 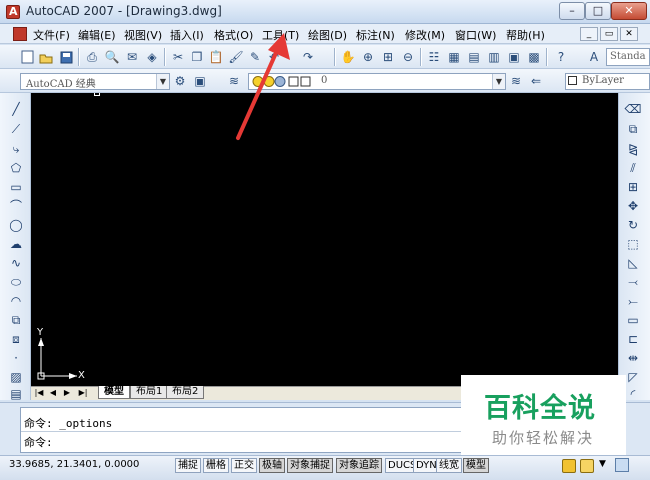 I want to click on text-style-combo: Standa, so click(x=628, y=57).